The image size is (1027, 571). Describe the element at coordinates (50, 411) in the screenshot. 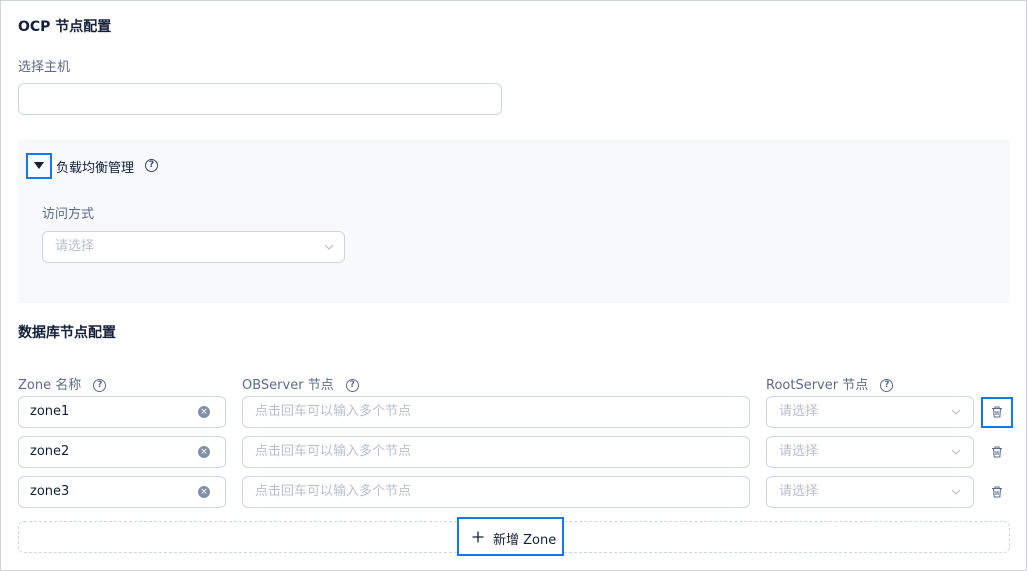

I see `zone-name-value: zone1` at that location.